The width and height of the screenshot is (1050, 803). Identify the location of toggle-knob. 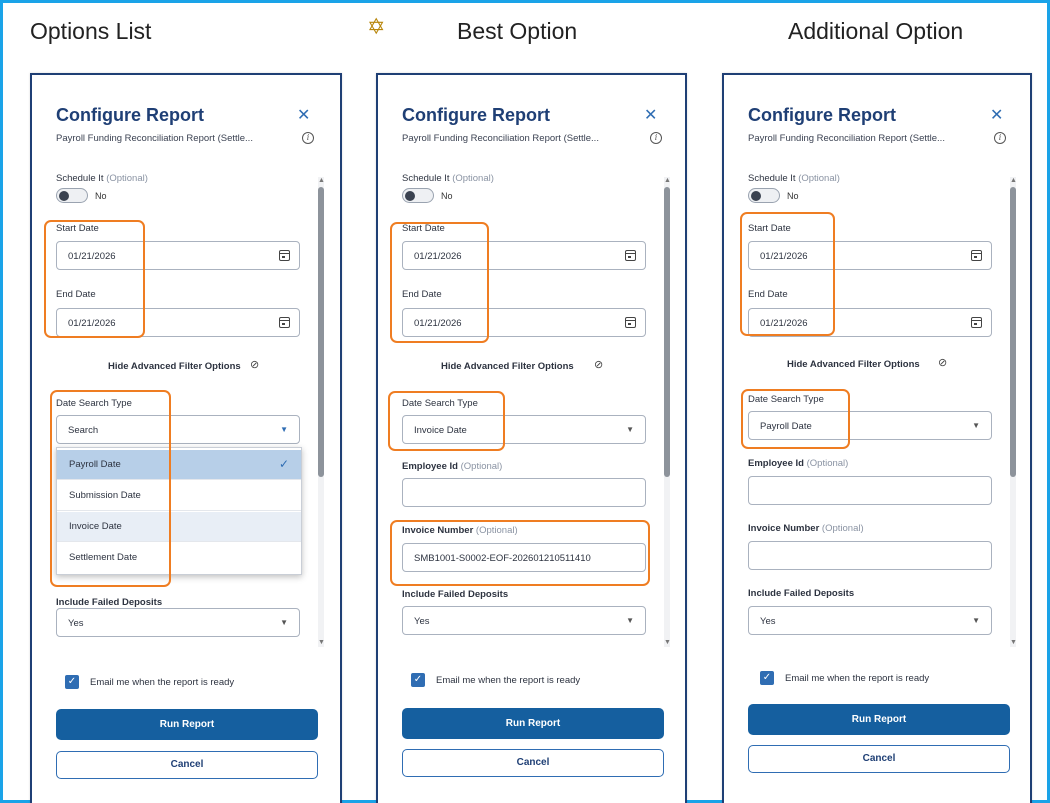
(410, 196).